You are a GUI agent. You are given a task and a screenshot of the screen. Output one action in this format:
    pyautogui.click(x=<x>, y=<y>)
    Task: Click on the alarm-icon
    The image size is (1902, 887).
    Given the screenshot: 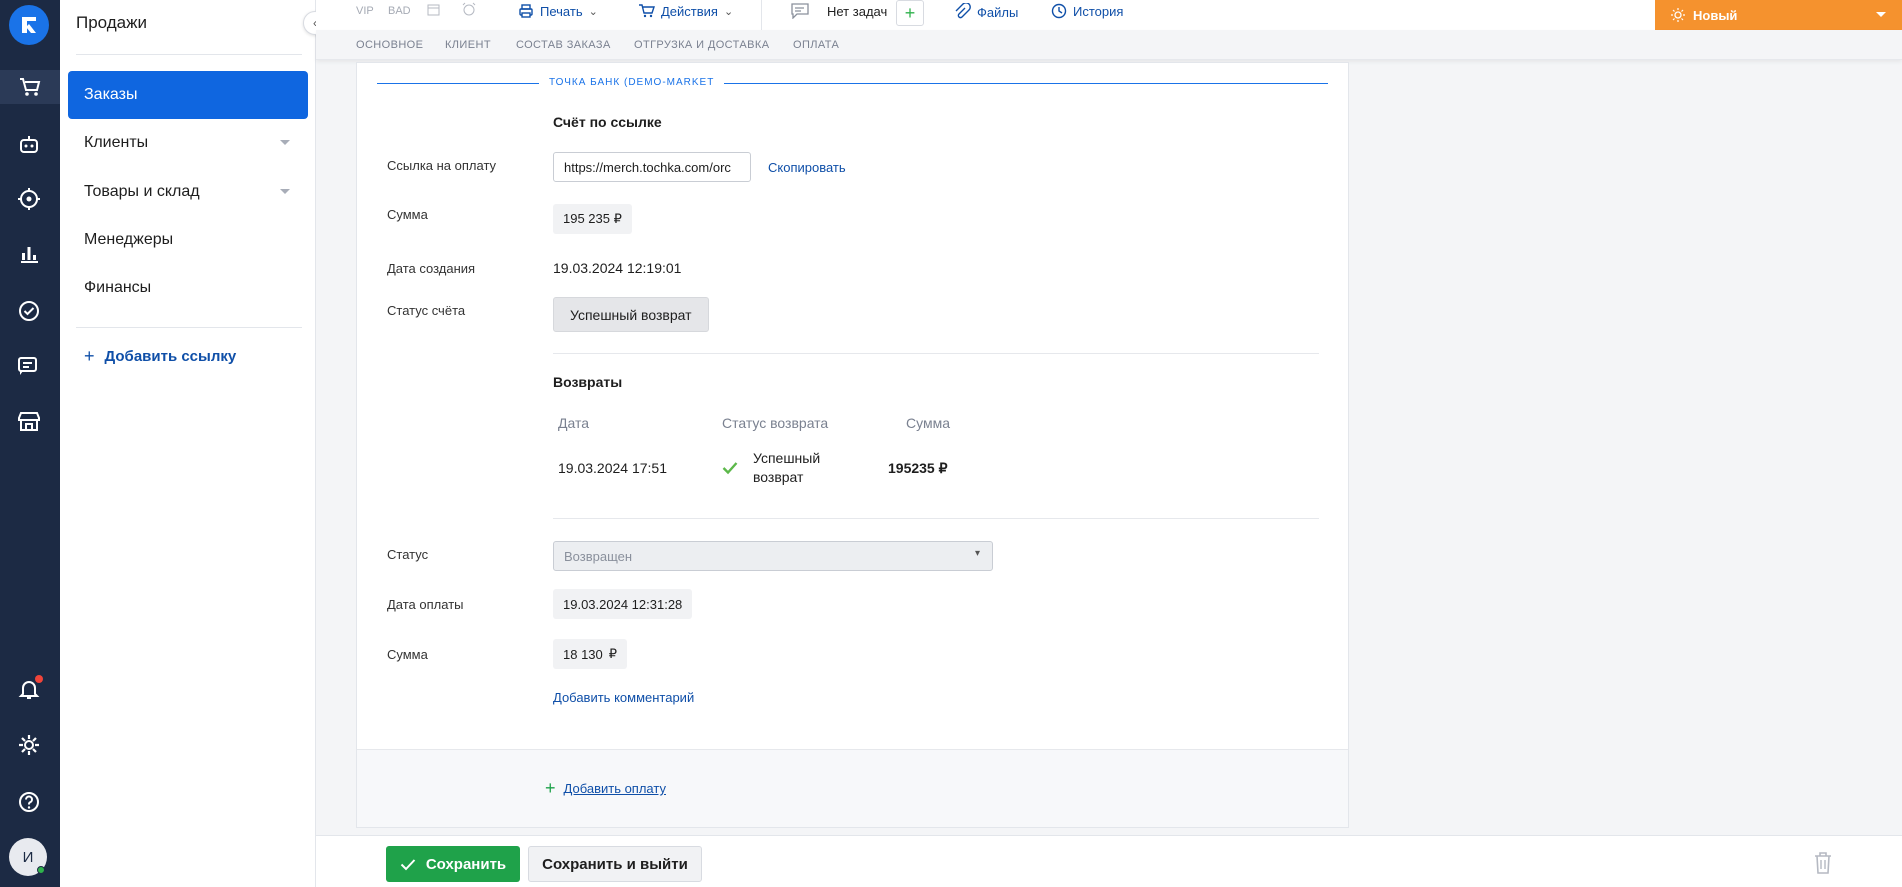 What is the action you would take?
    pyautogui.click(x=469, y=10)
    